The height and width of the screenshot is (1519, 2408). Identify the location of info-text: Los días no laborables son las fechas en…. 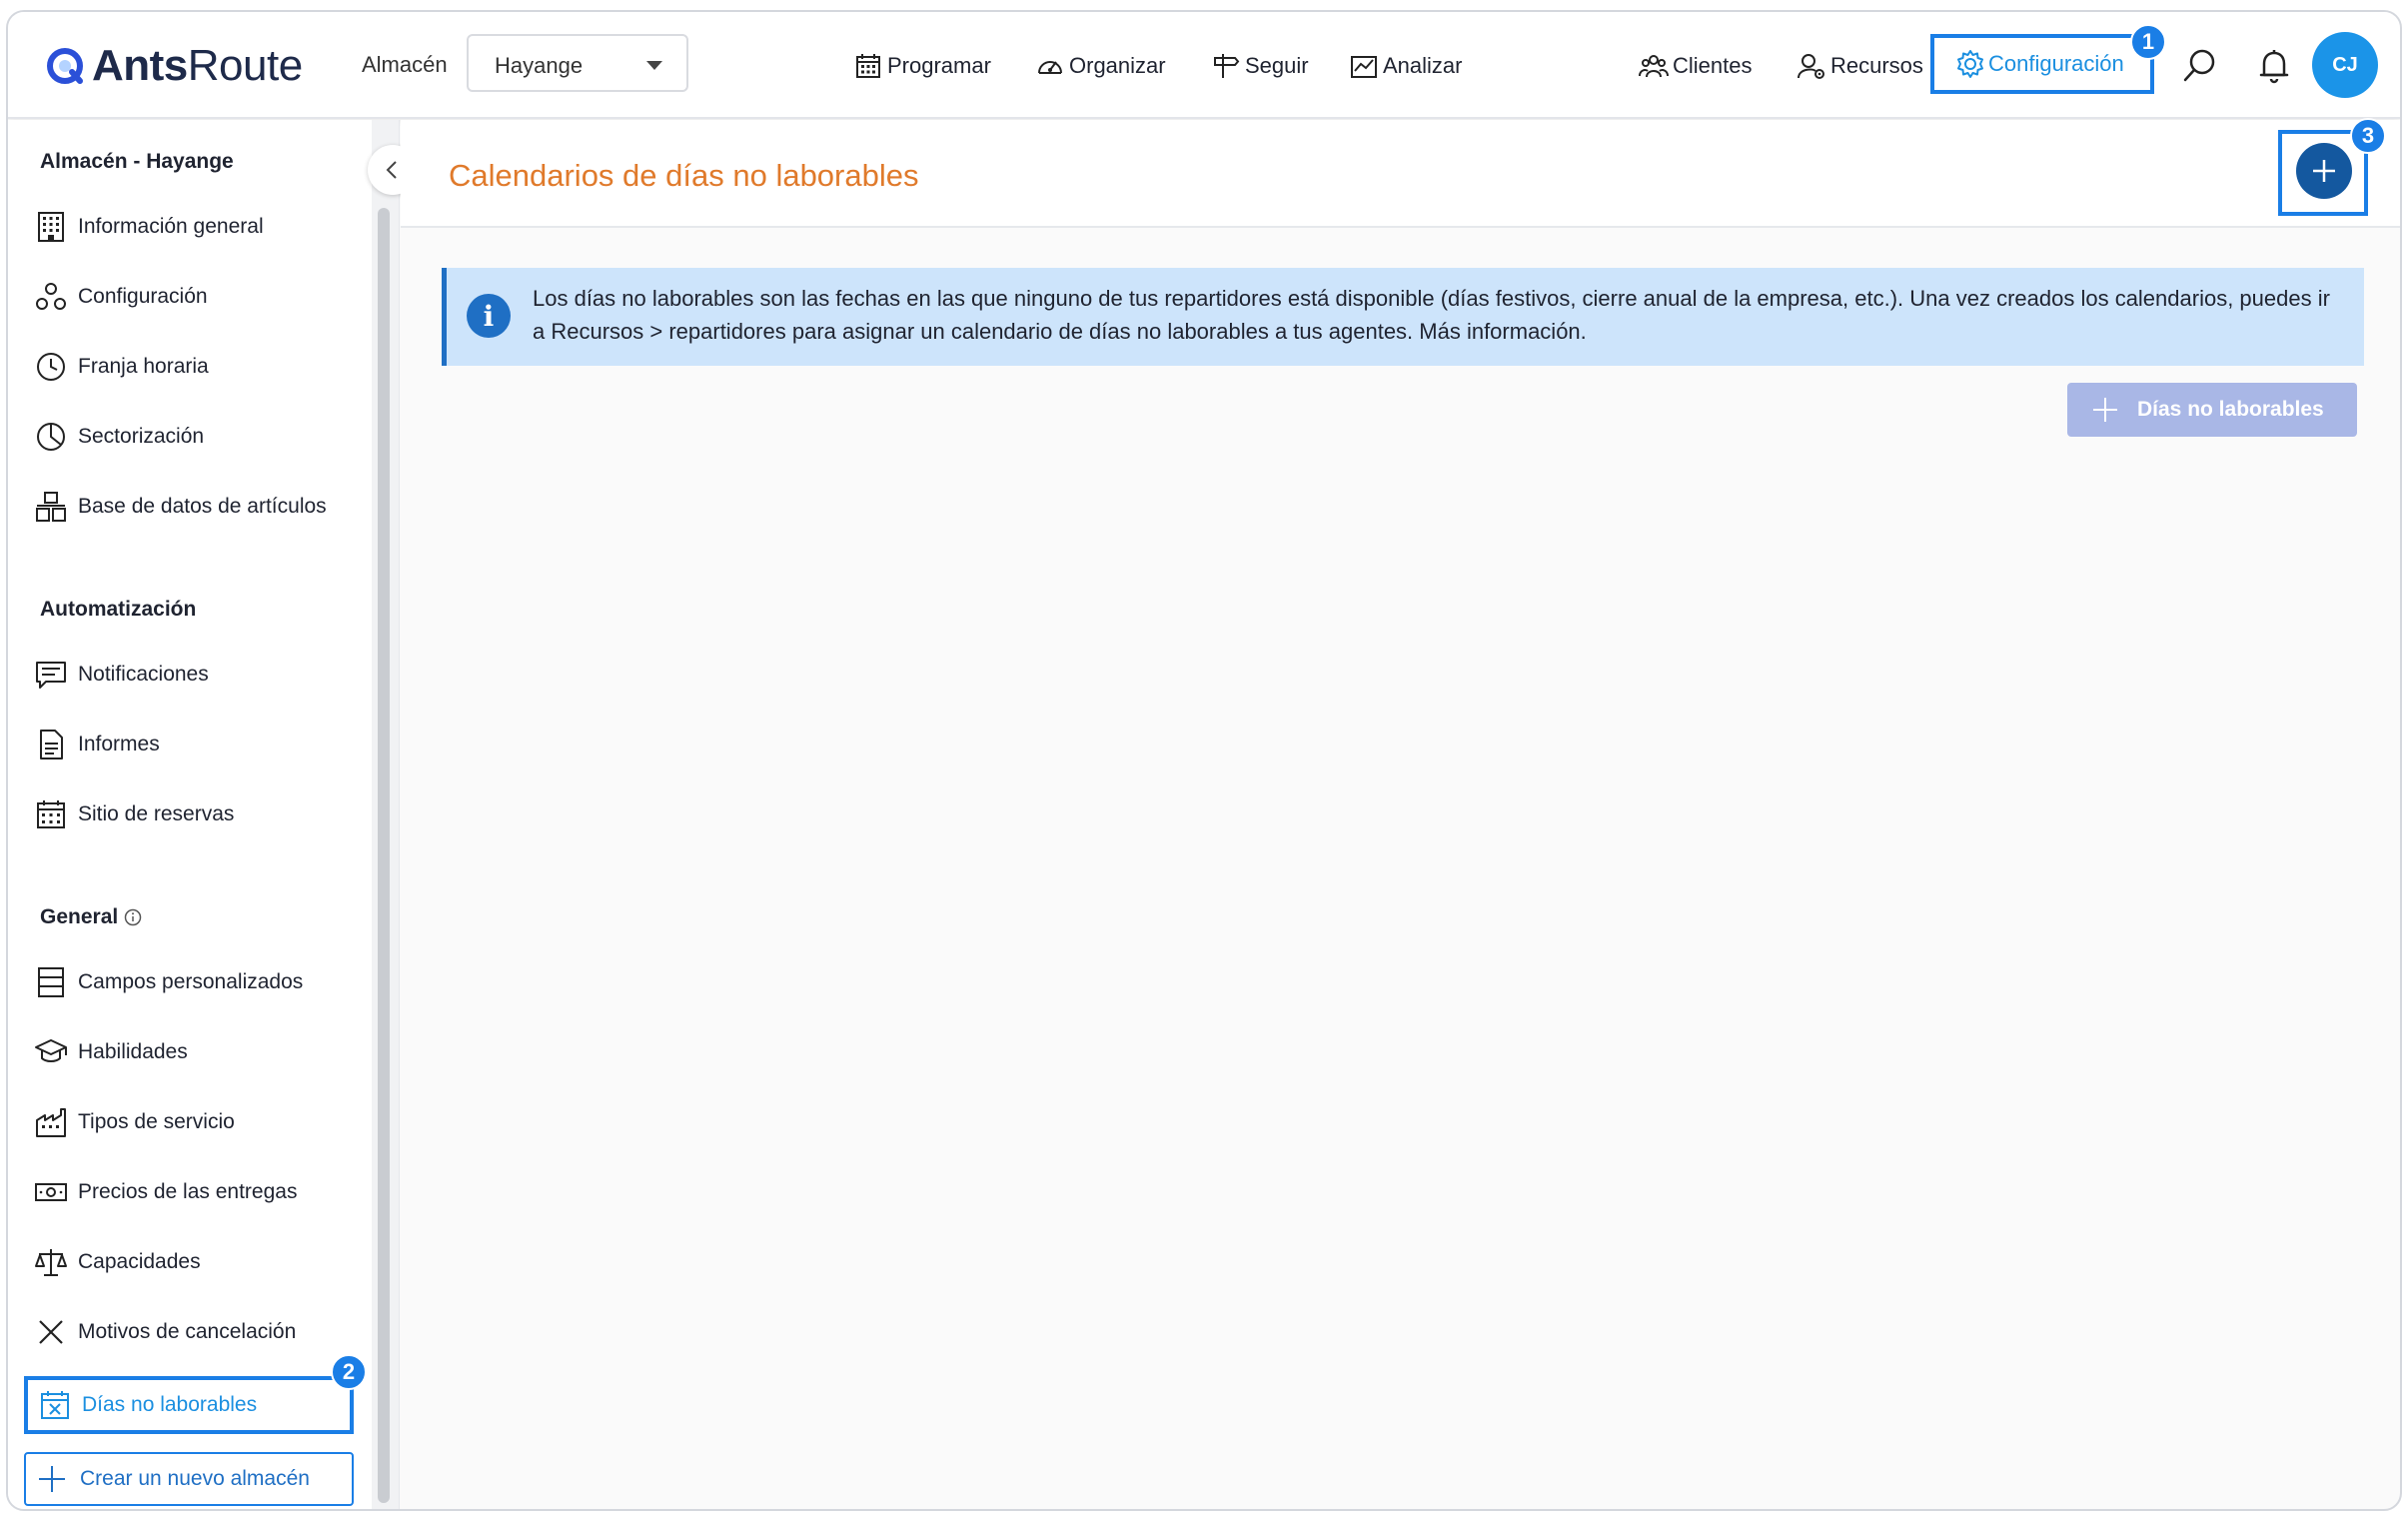
(1431, 315).